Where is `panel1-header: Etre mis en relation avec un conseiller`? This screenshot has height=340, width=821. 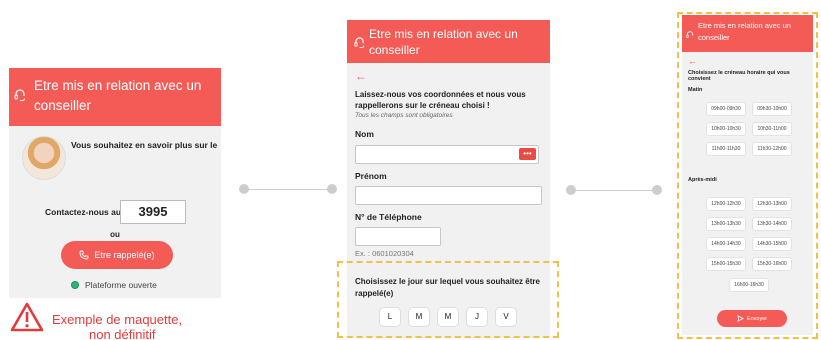
panel1-header: Etre mis en relation avec un conseiller is located at coordinates (115, 97).